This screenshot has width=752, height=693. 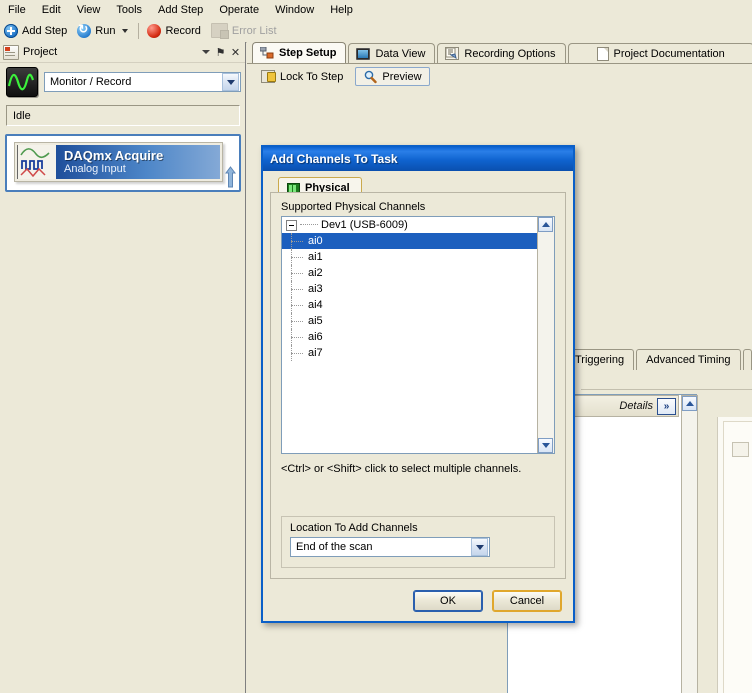 I want to click on panel-menu-button, so click(x=205, y=52).